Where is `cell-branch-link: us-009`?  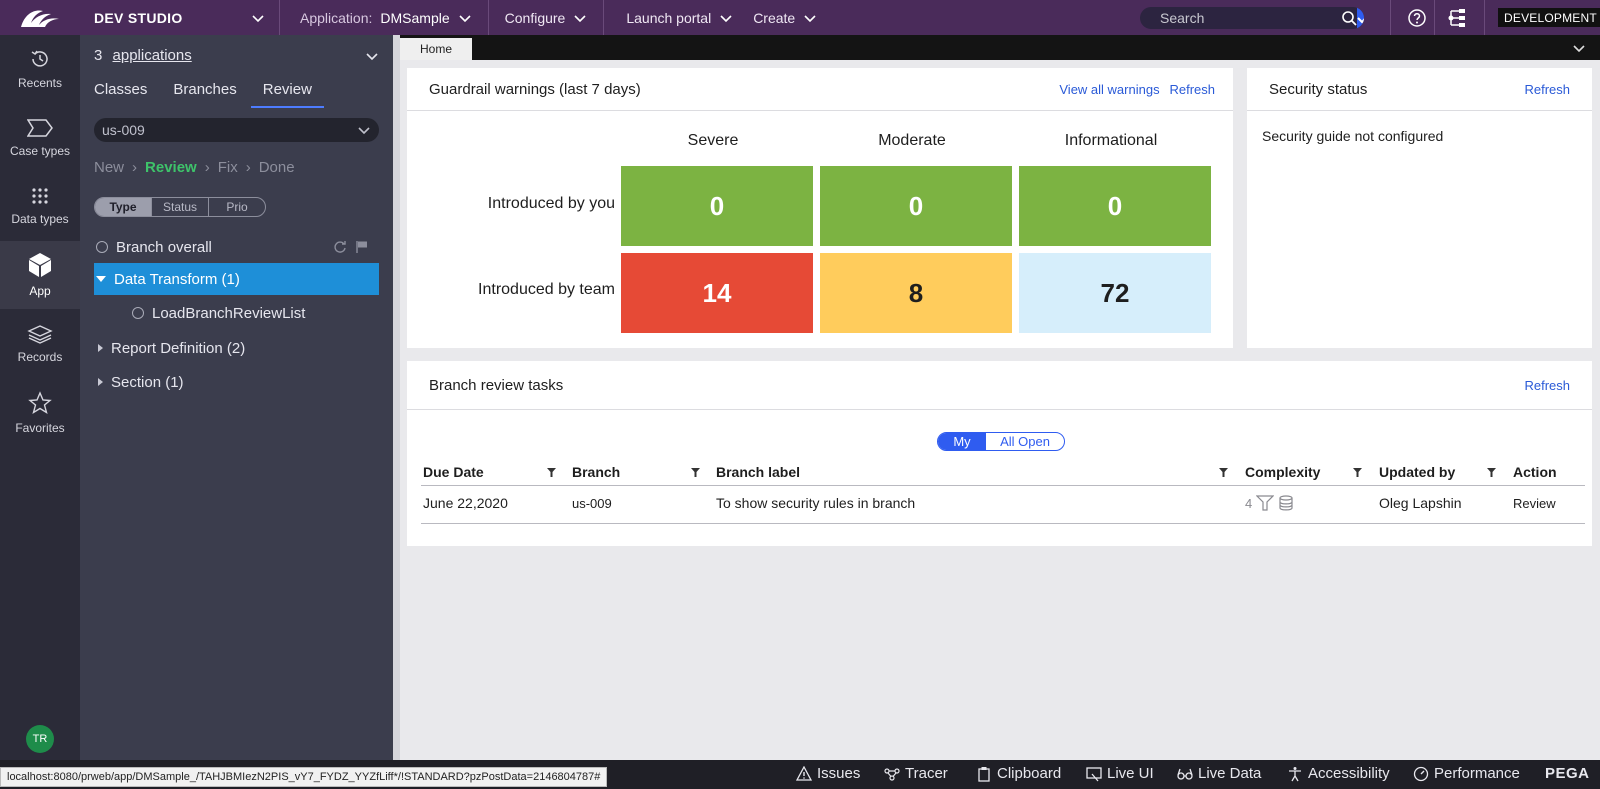
cell-branch-link: us-009 is located at coordinates (592, 503).